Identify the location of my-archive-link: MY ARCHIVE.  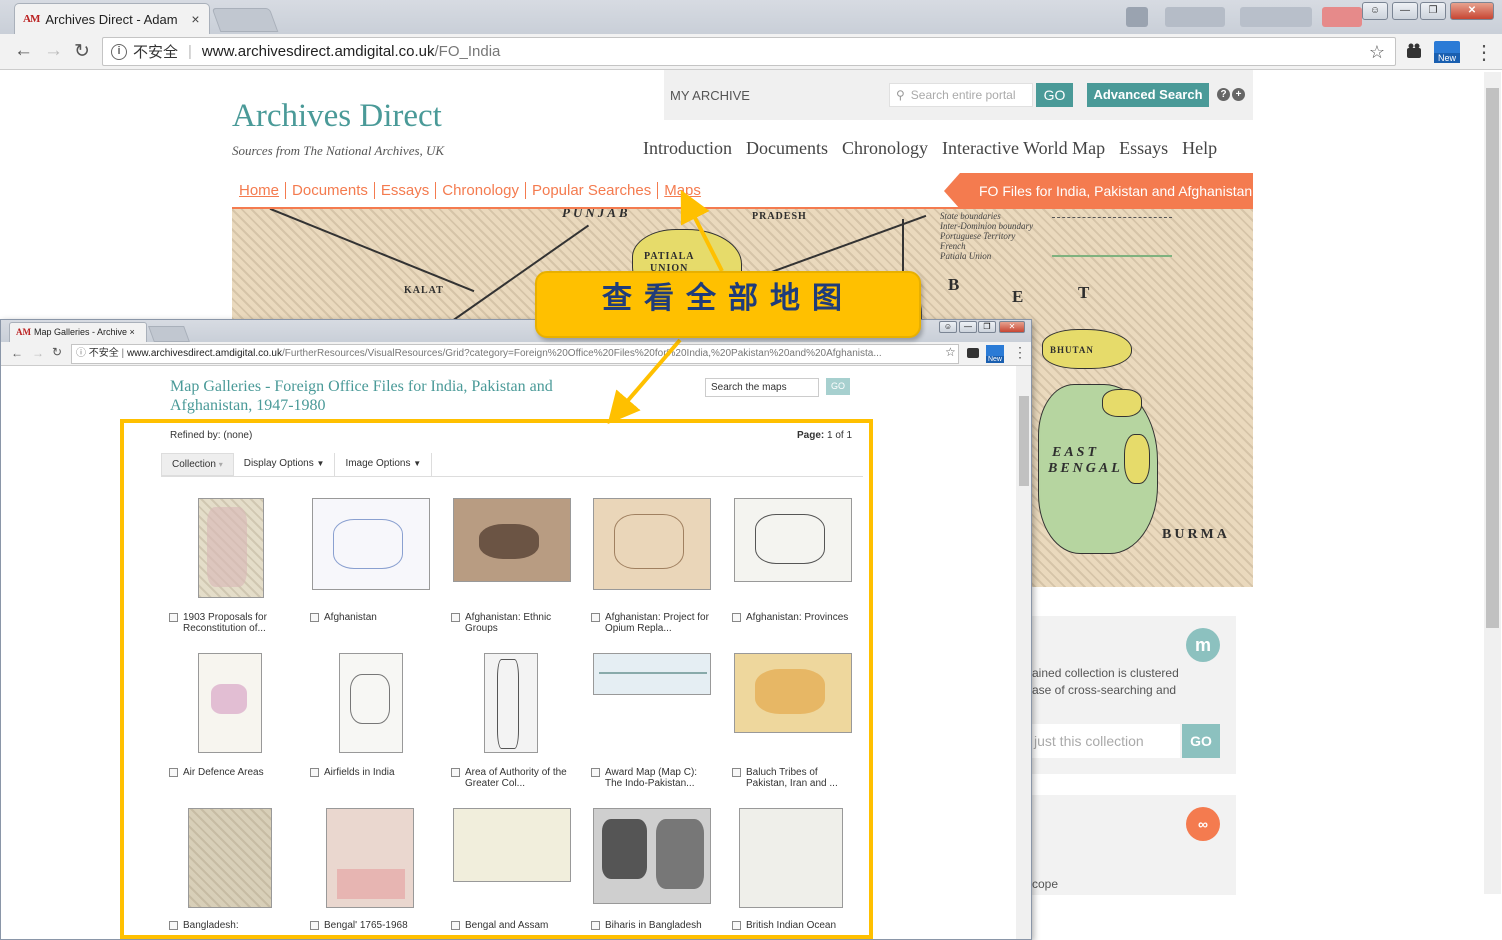
(710, 95).